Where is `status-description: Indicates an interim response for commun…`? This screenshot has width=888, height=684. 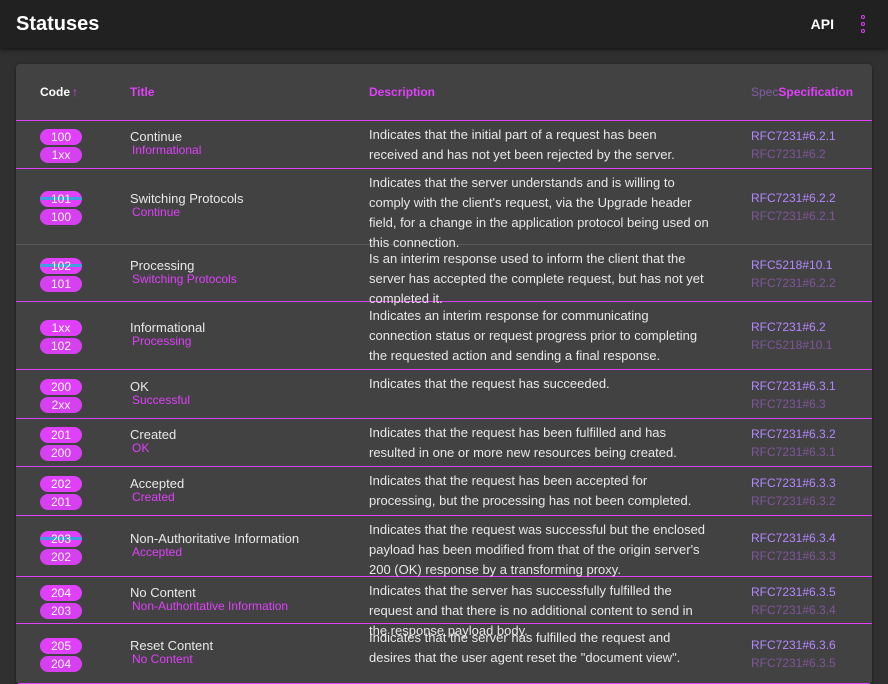
status-description: Indicates an interim response for commun… is located at coordinates (533, 335).